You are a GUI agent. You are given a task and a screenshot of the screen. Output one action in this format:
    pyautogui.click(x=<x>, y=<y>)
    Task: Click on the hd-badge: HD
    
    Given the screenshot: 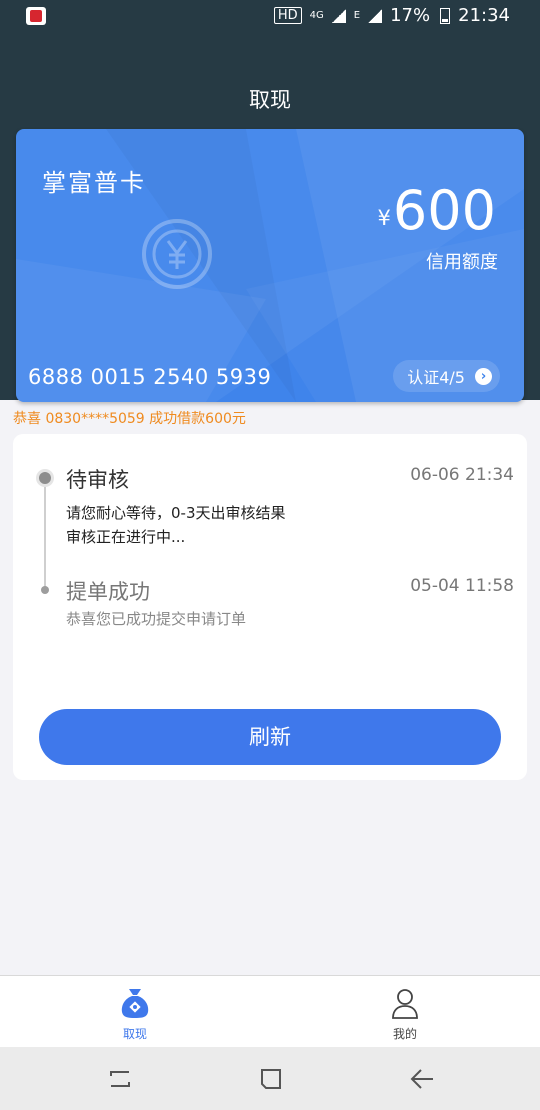 What is the action you would take?
    pyautogui.click(x=287, y=15)
    